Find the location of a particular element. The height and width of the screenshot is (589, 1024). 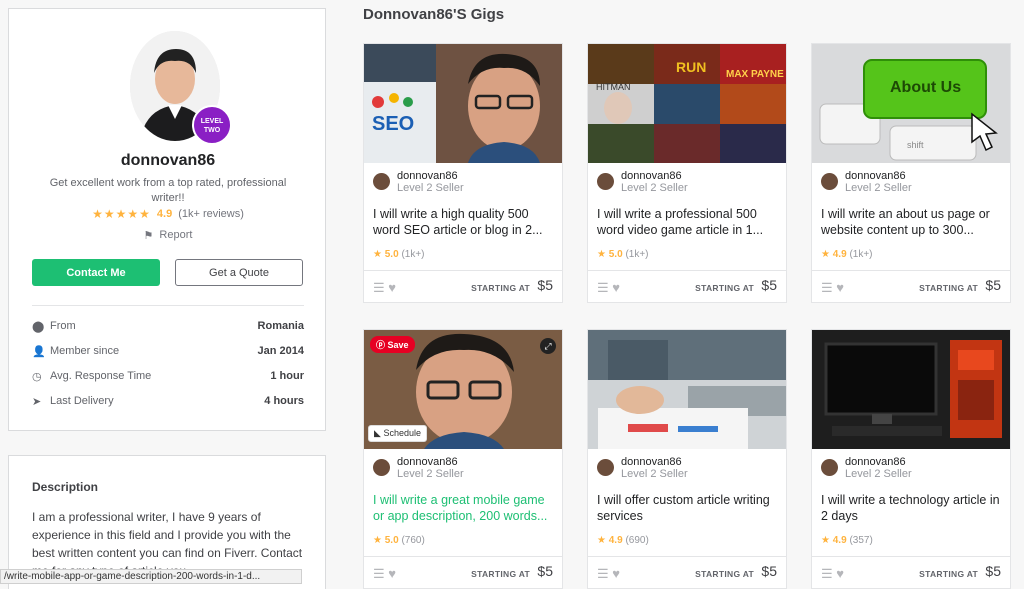

gig-rating: ★ 4.9 (357) is located at coordinates (847, 540).